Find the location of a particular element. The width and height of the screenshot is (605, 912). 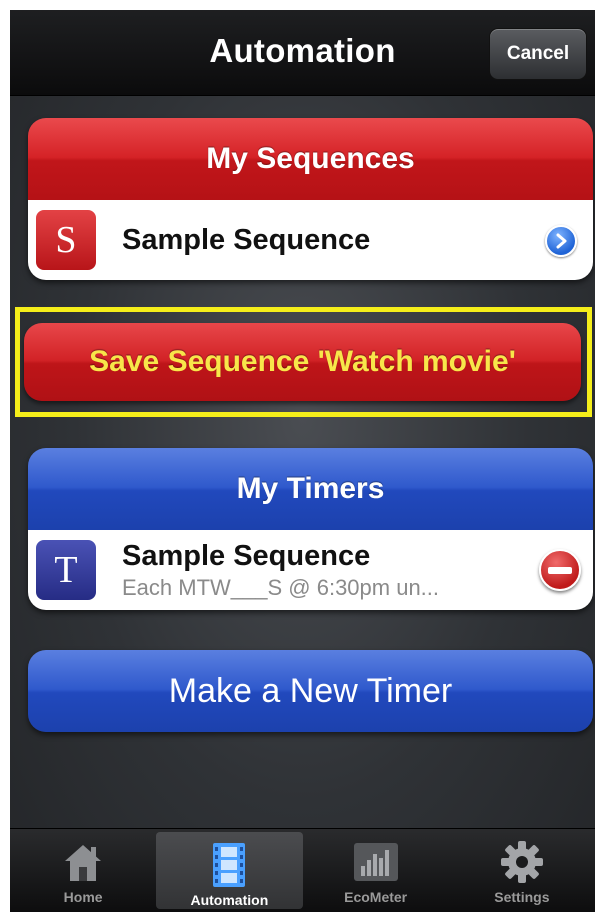

timers-header: My Timers is located at coordinates (310, 489).